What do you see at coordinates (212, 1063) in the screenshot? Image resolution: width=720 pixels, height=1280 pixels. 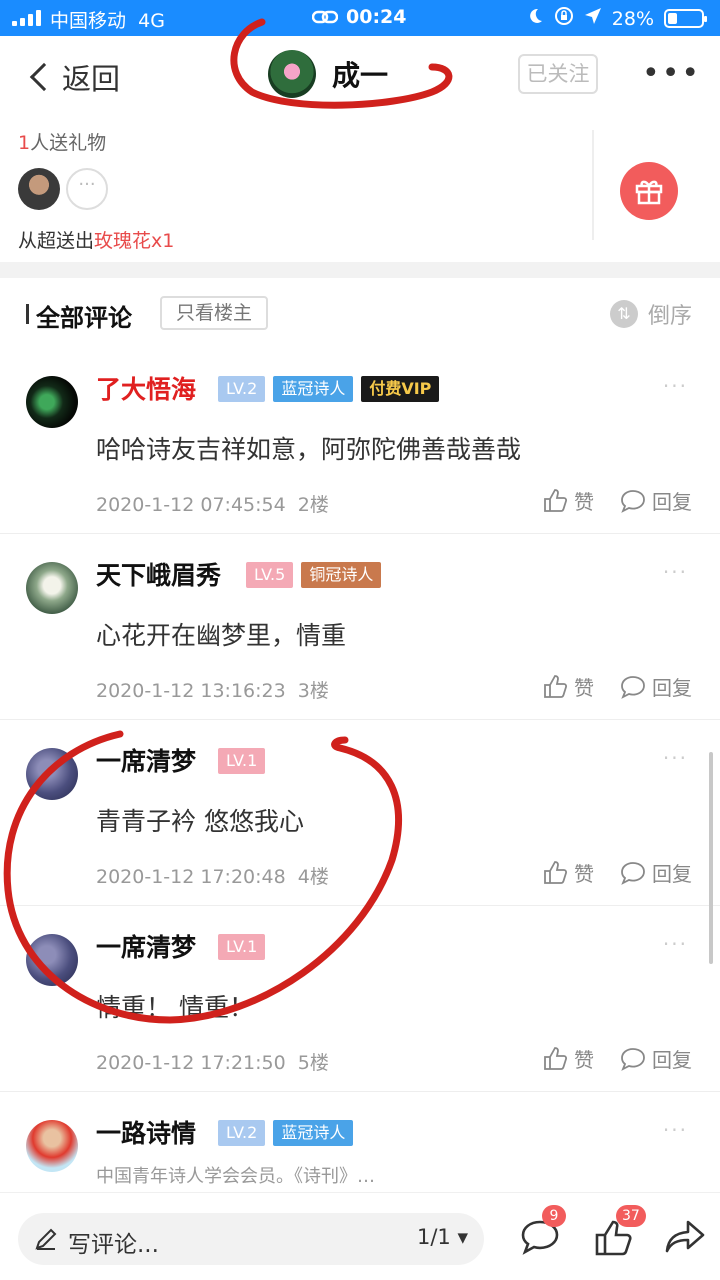 I see `comment-meta: 2020-1-12 17:21:50 5楼` at bounding box center [212, 1063].